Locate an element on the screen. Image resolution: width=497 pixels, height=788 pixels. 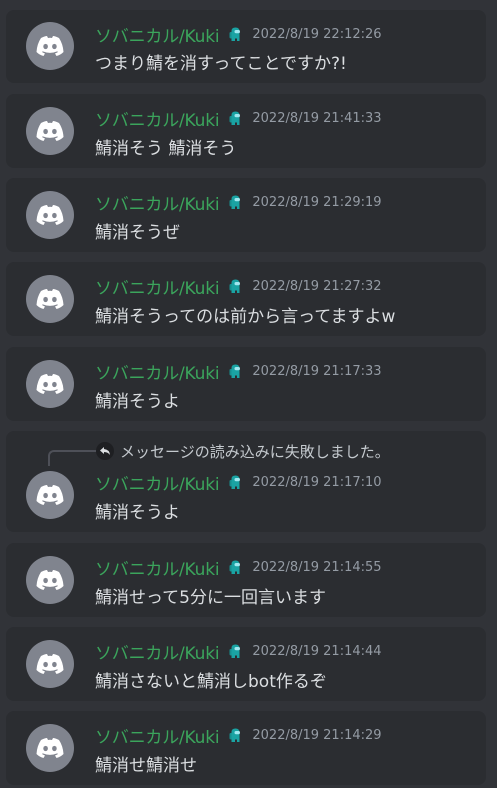
message-header: ソバニカル/Kuki 2022/8/19 21:14:44 is located at coordinates (238, 651).